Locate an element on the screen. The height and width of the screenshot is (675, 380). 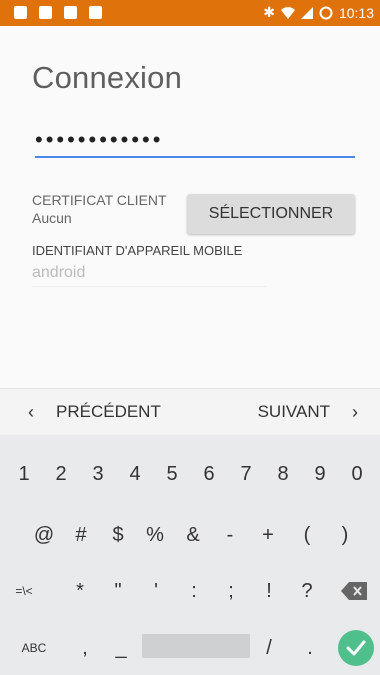
key-dollar: $ is located at coordinates (118, 535).